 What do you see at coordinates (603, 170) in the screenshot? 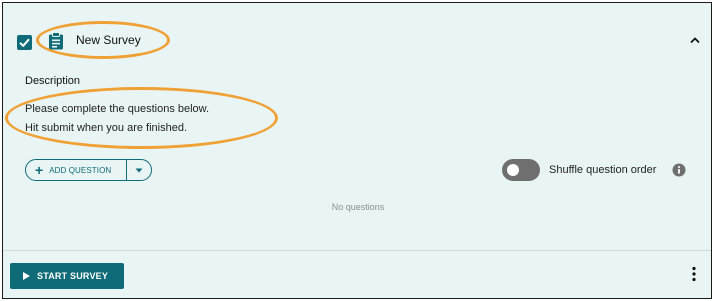
I see `shuffle-label: Shuffle question order` at bounding box center [603, 170].